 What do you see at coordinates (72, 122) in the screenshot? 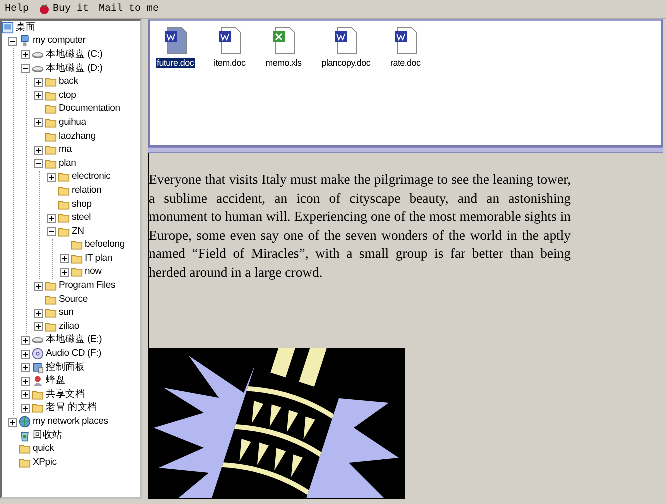
I see `tree-item: guihua` at bounding box center [72, 122].